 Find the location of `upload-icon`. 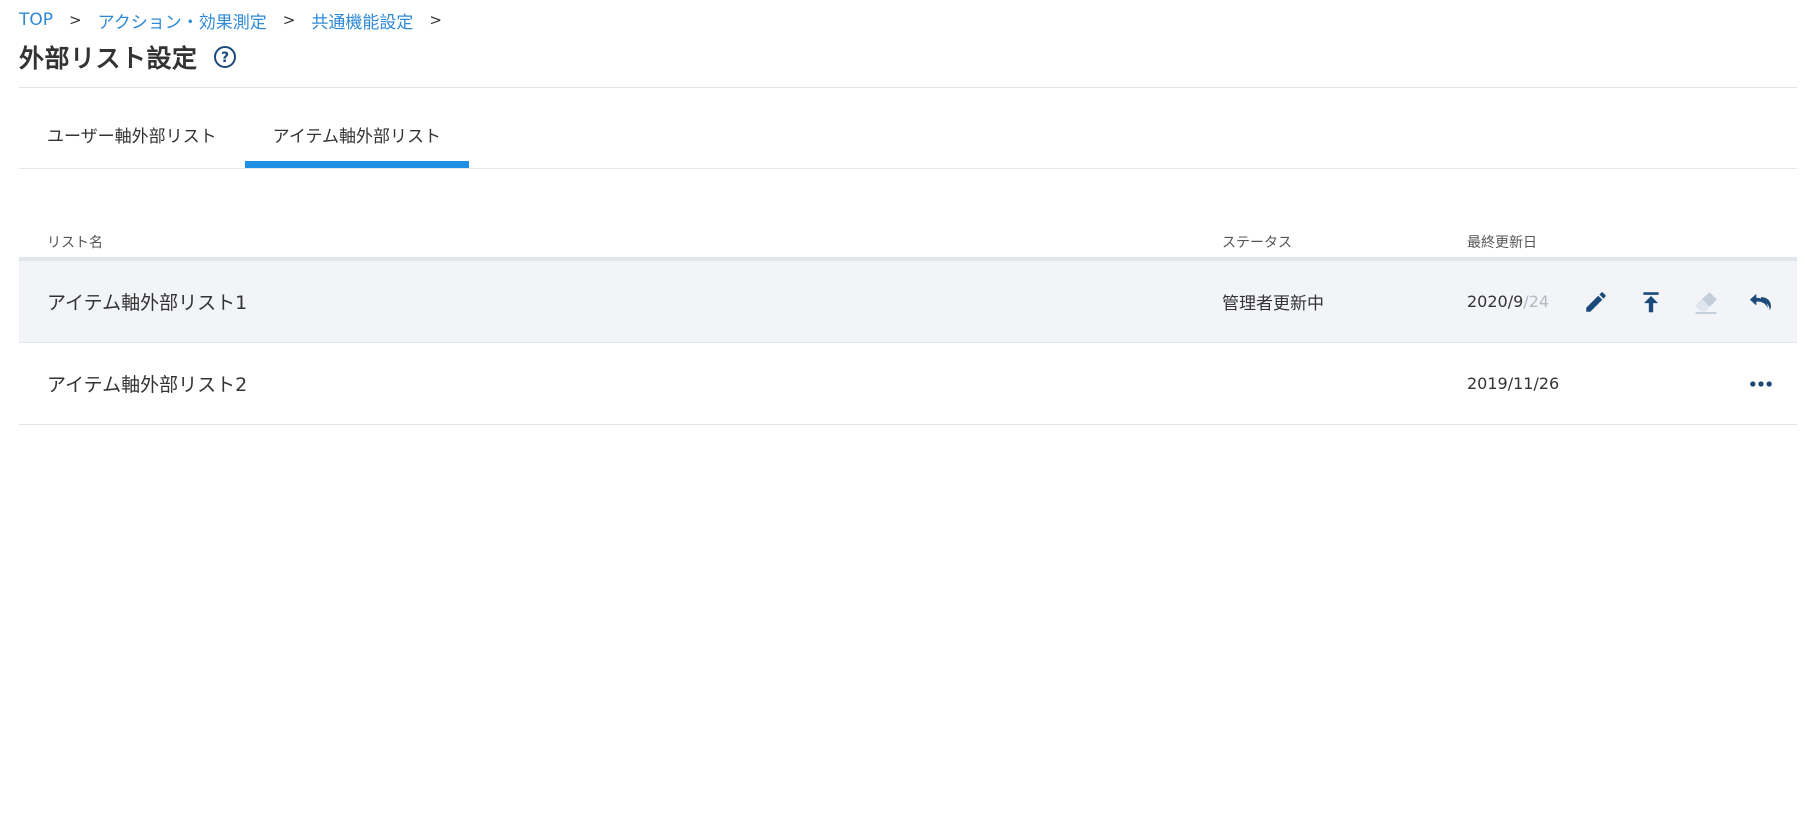

upload-icon is located at coordinates (1651, 302).